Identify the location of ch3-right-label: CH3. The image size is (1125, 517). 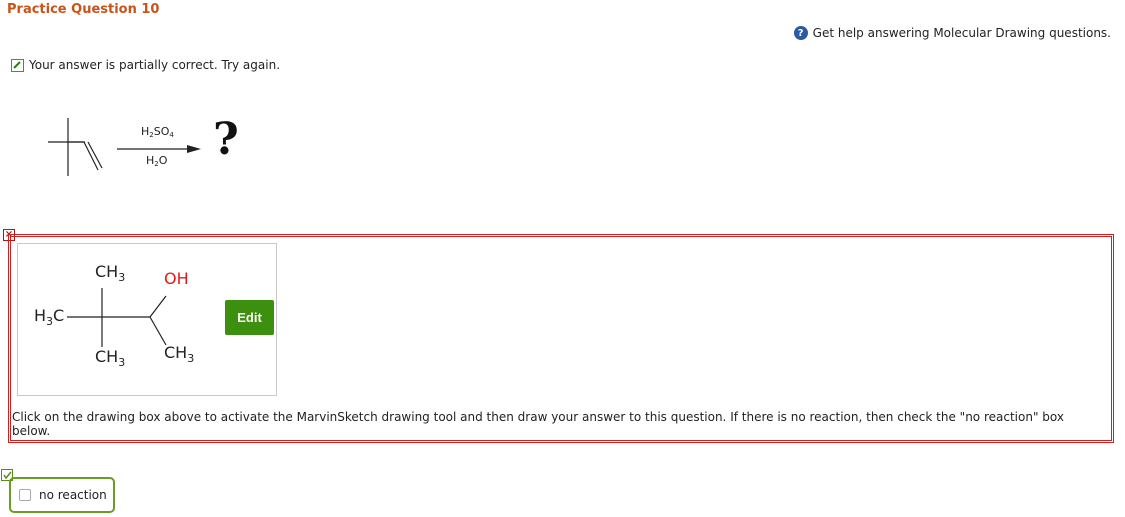
(179, 354).